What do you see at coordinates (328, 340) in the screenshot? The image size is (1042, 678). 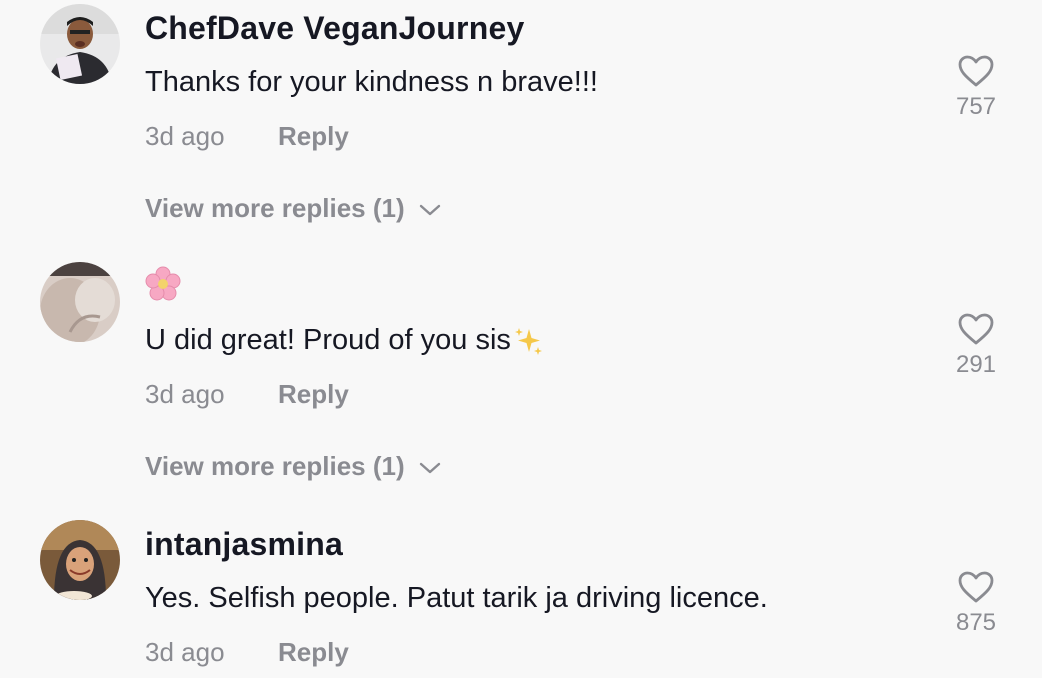 I see `comment-text-content: U did great! Proud of you sis` at bounding box center [328, 340].